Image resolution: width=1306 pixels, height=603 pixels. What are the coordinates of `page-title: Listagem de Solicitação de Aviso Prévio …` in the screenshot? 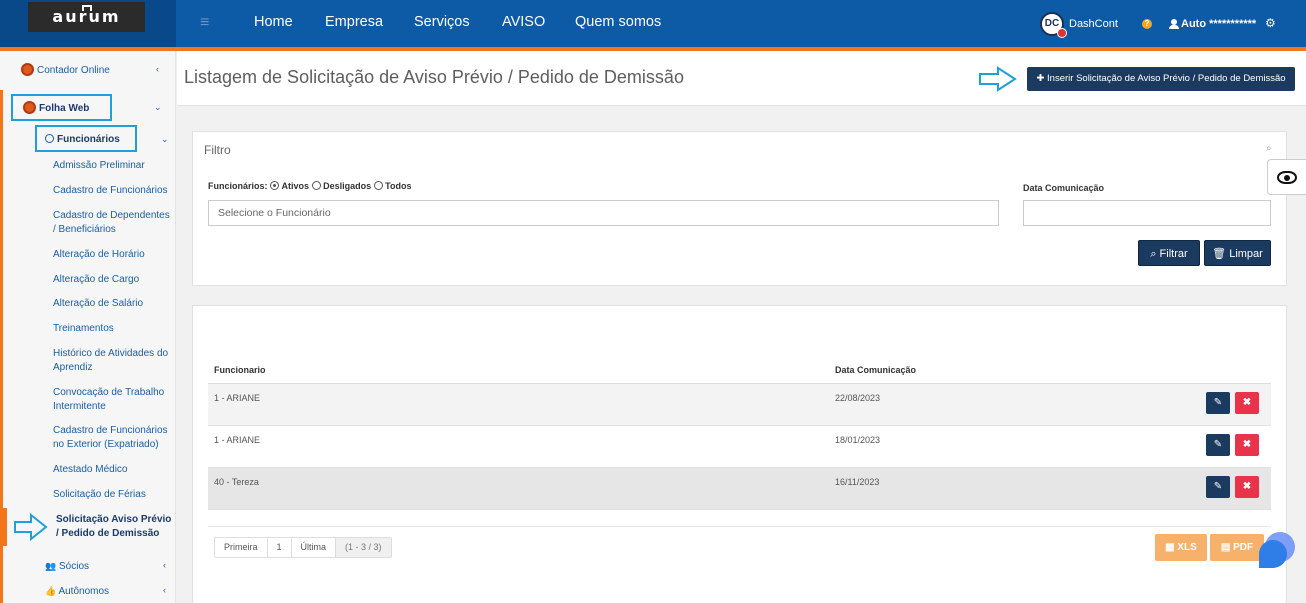 It's located at (434, 77).